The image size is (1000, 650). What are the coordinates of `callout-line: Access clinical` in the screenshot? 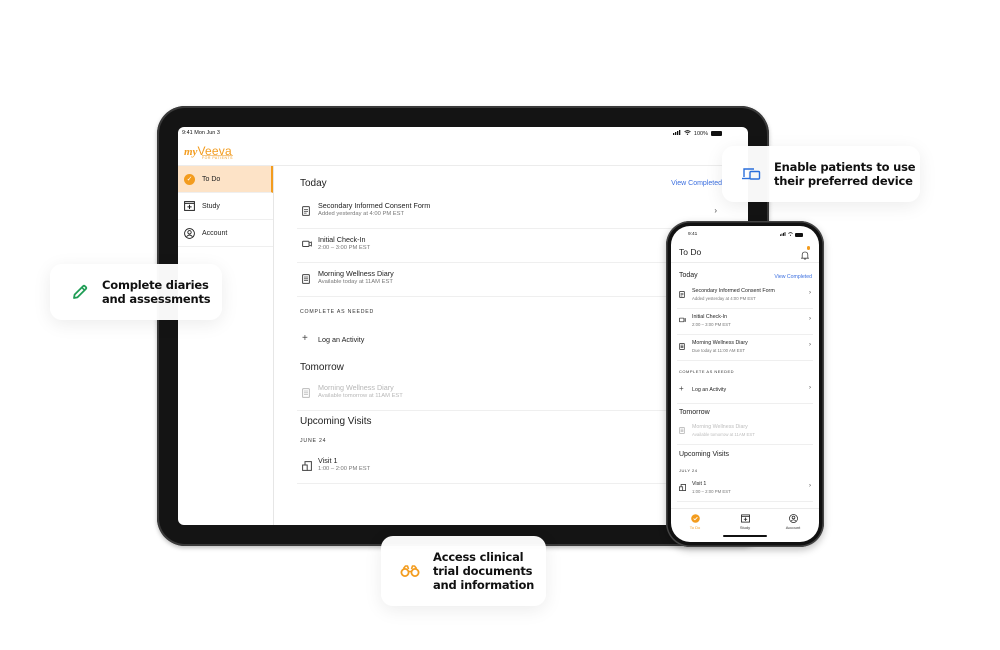 It's located at (478, 557).